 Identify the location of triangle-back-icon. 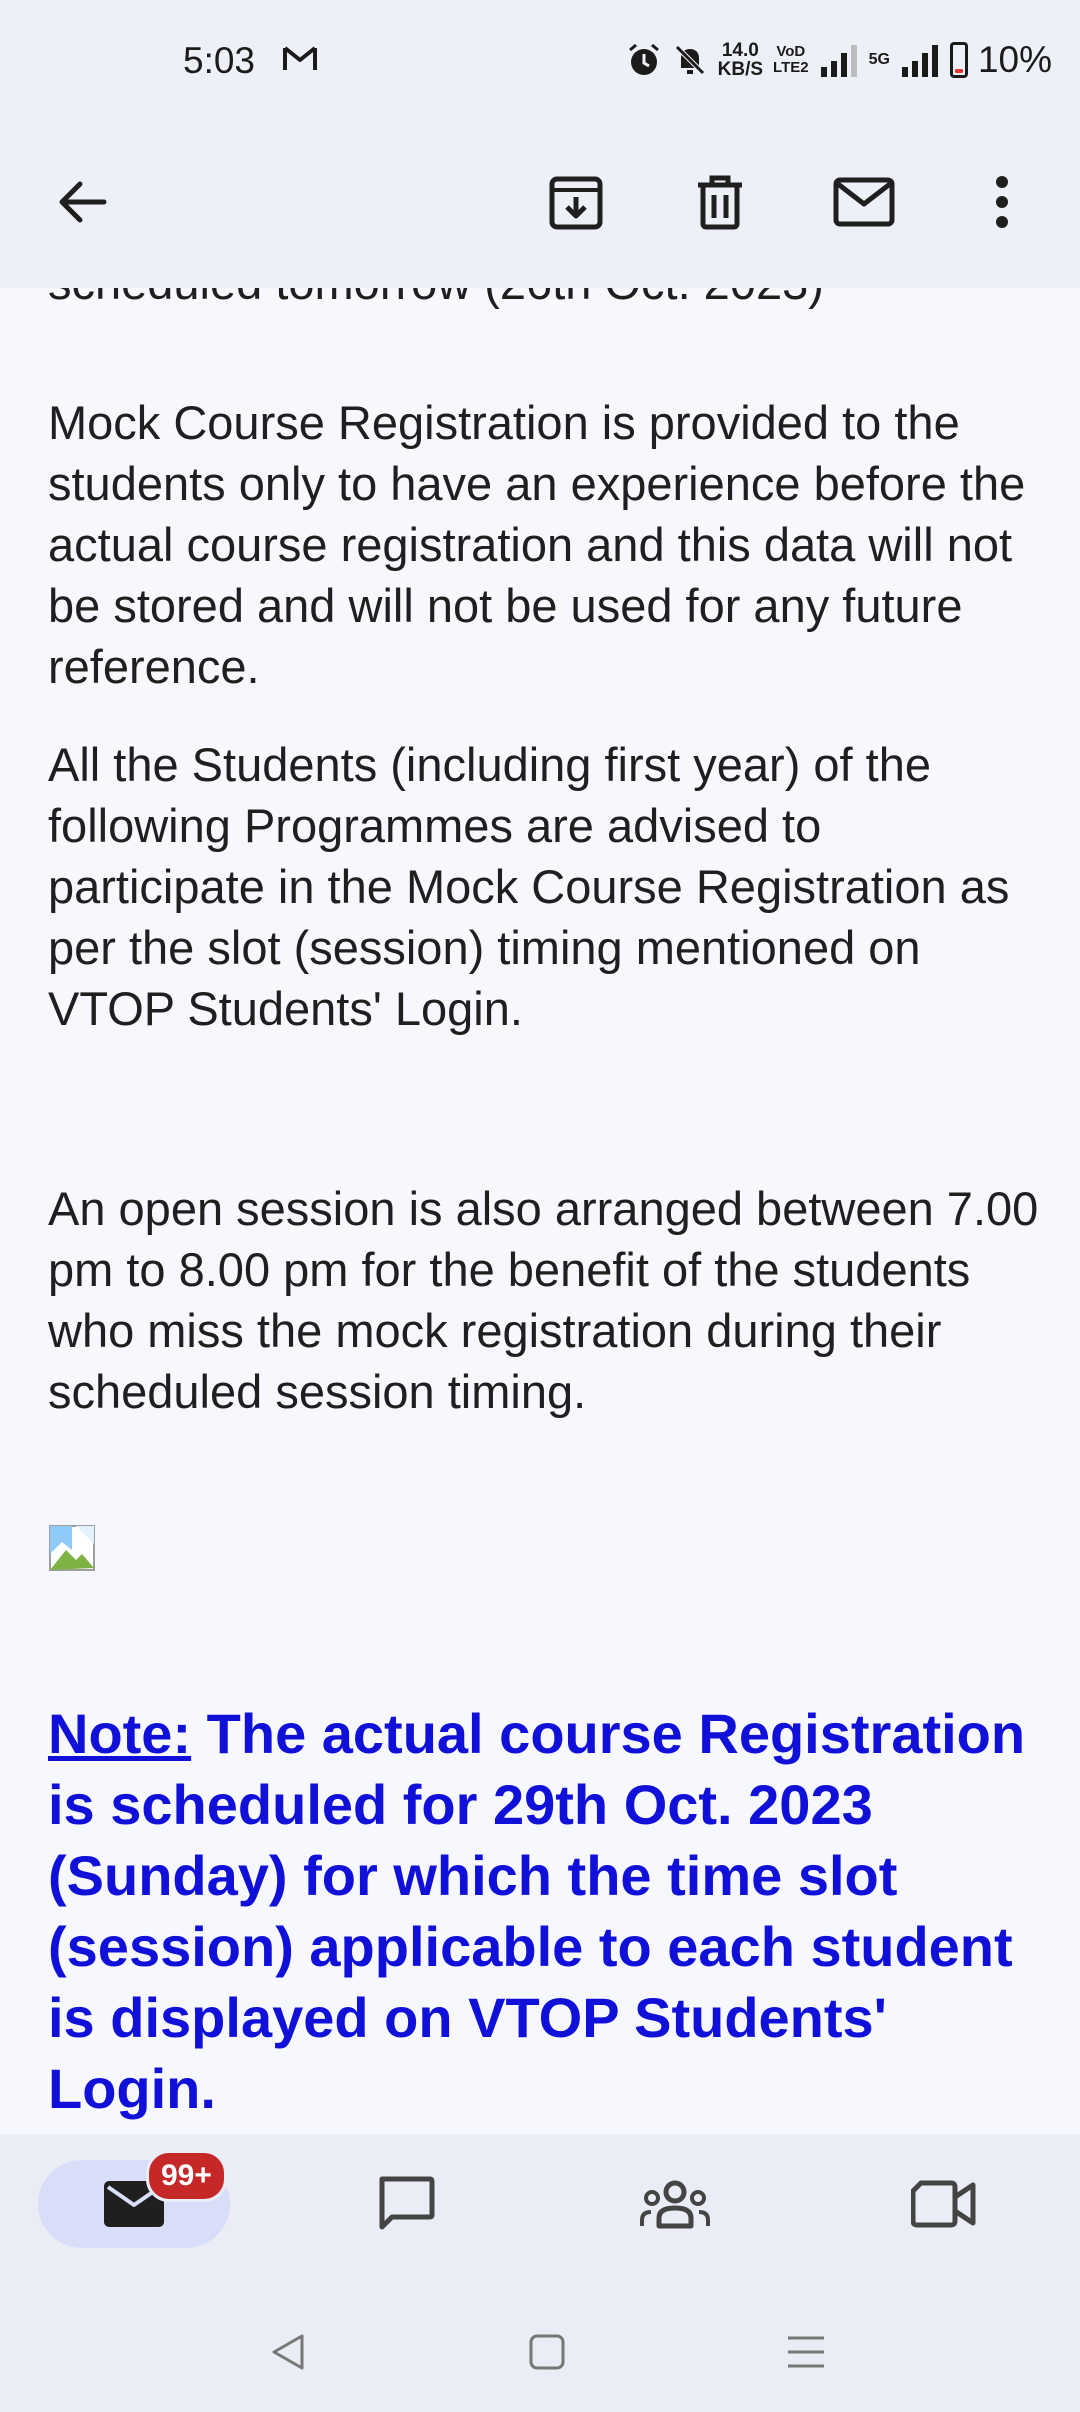
(288, 2352).